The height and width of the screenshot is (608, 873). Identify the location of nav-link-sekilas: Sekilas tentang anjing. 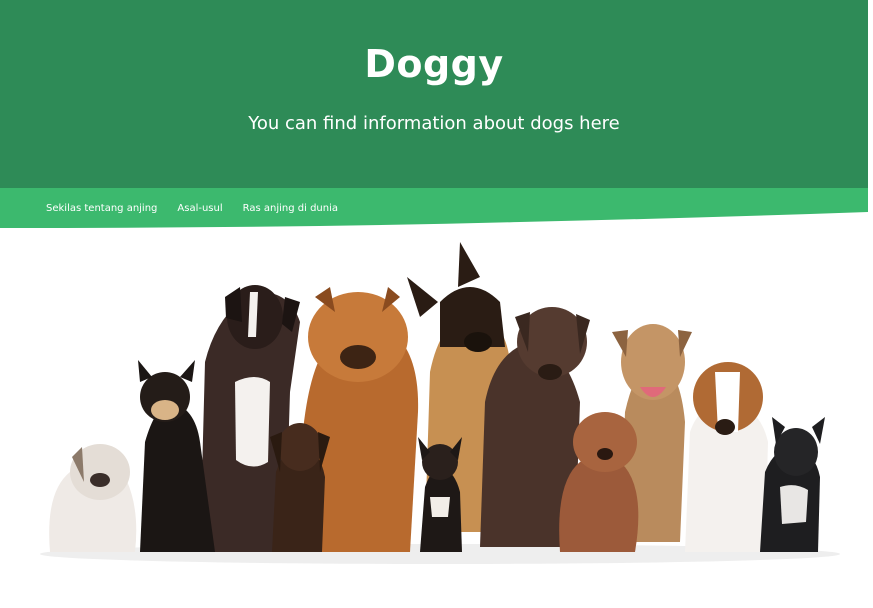
(101, 208).